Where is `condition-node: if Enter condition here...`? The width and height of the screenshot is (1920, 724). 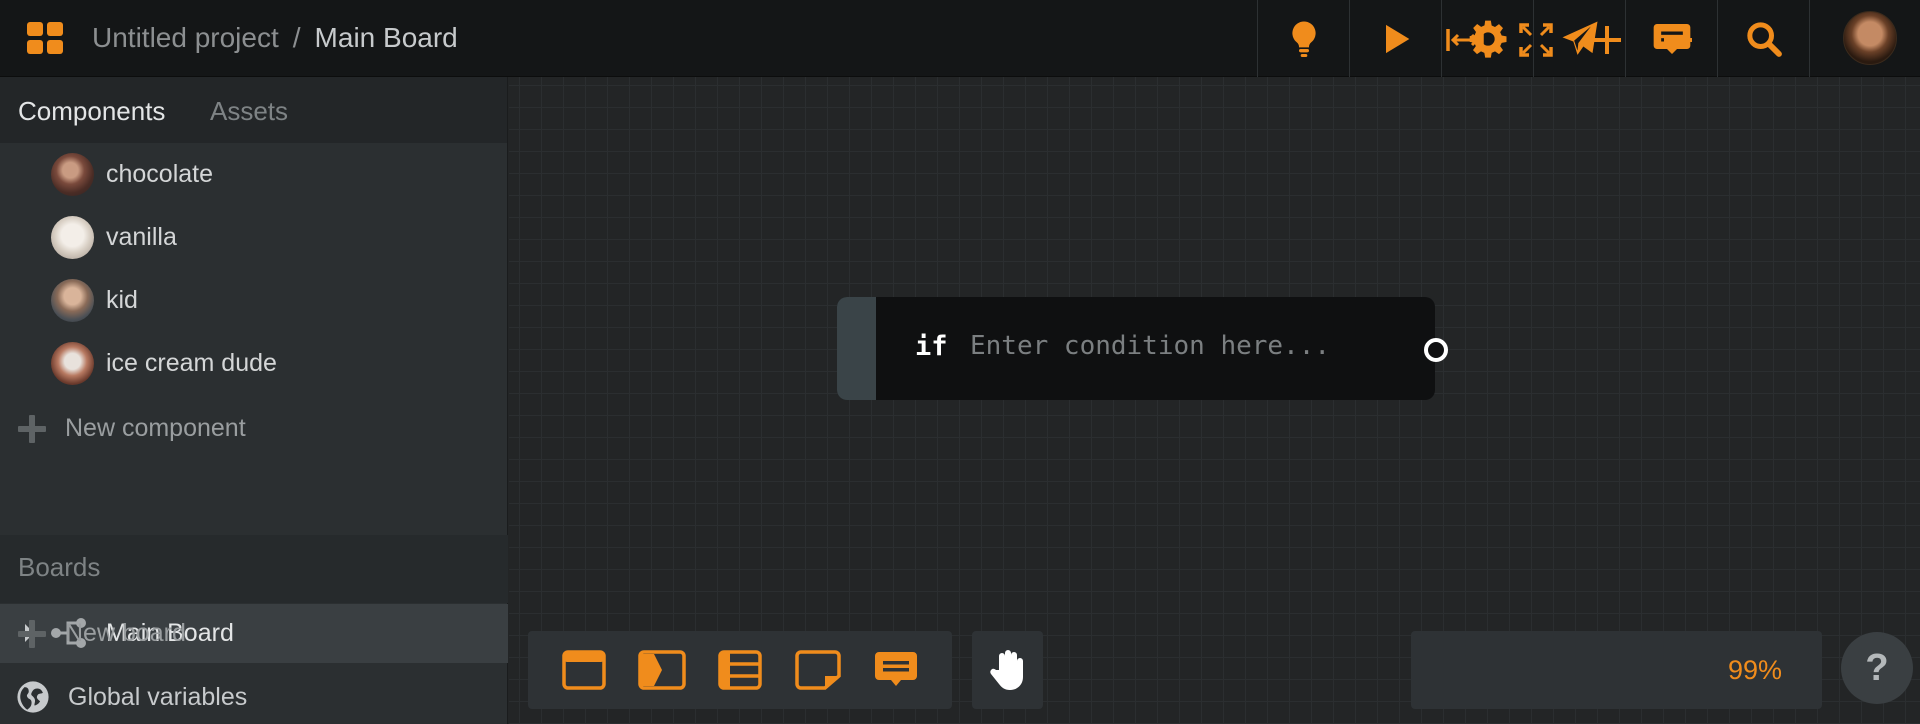 condition-node: if Enter condition here... is located at coordinates (1136, 348).